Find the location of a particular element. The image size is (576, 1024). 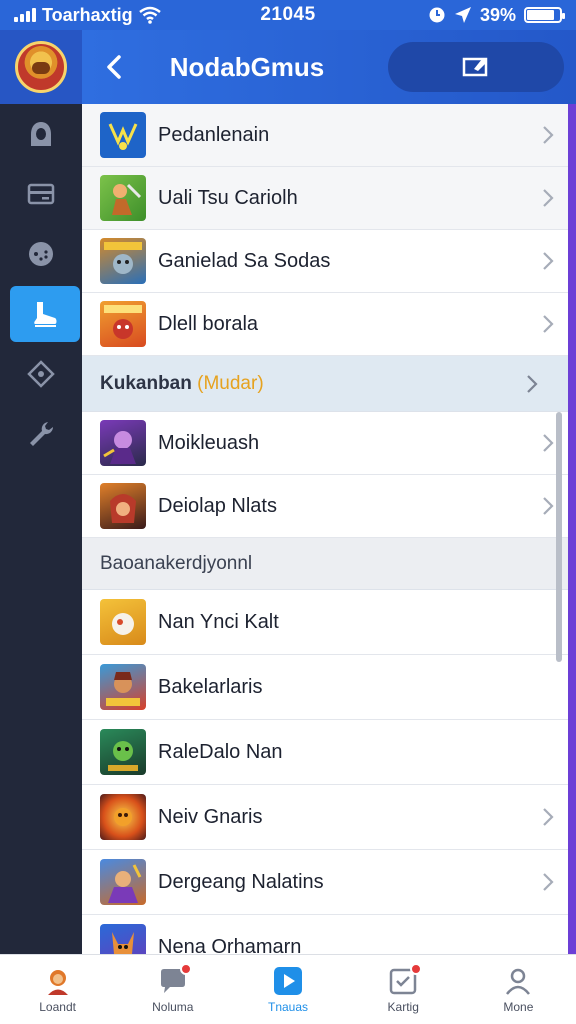

sidebar-avatar-container is located at coordinates (41, 67).